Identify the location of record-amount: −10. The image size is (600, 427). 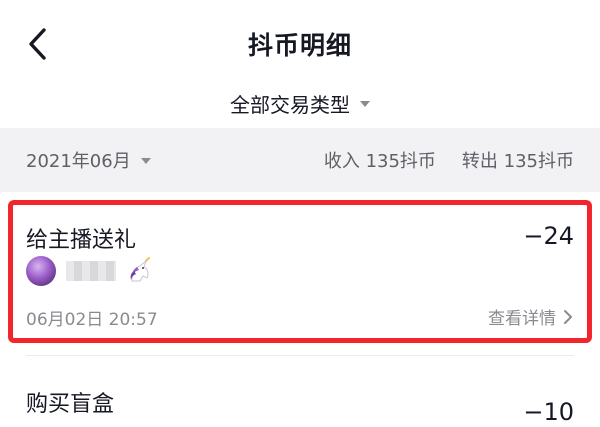
(548, 412).